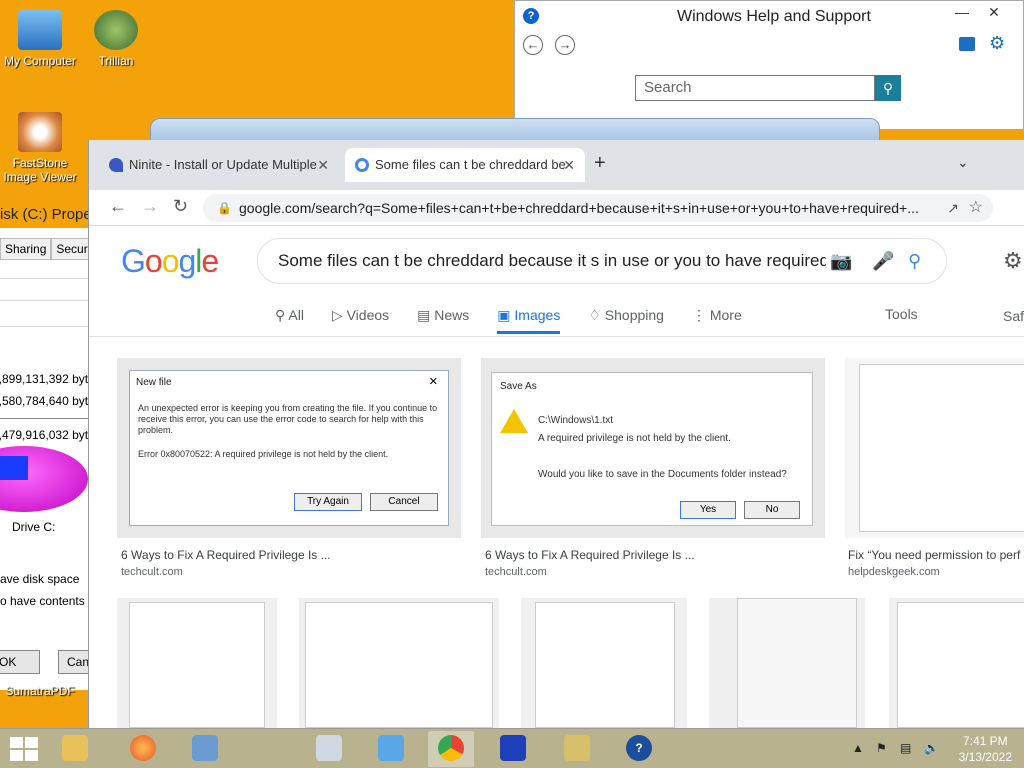 Image resolution: width=1024 pixels, height=768 pixels. I want to click on taskbar-control-panel, so click(205, 749).